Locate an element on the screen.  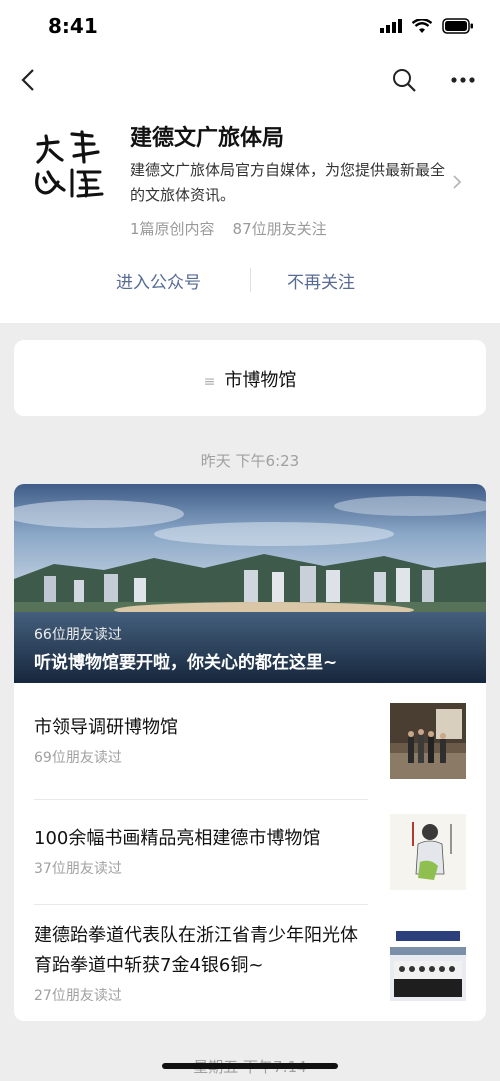
status-icons is located at coordinates (427, 26).